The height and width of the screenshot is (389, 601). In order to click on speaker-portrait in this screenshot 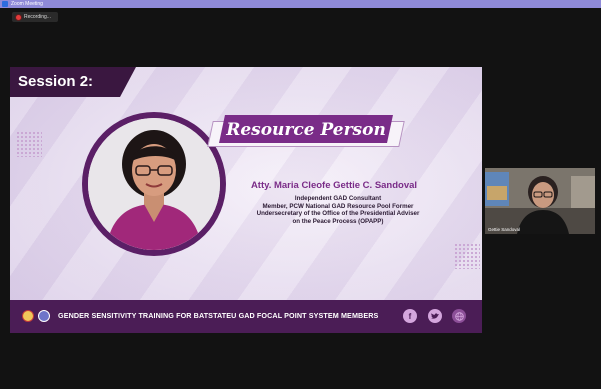, I will do `click(154, 184)`.